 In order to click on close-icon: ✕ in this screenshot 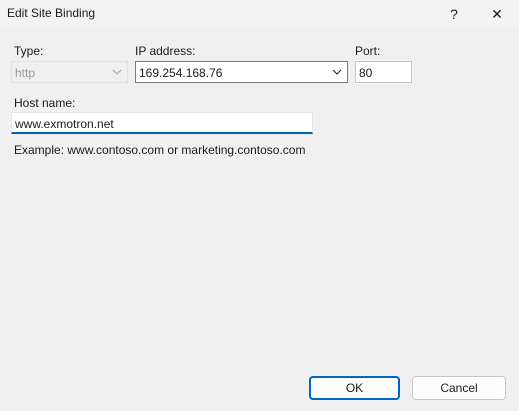, I will do `click(497, 13)`.